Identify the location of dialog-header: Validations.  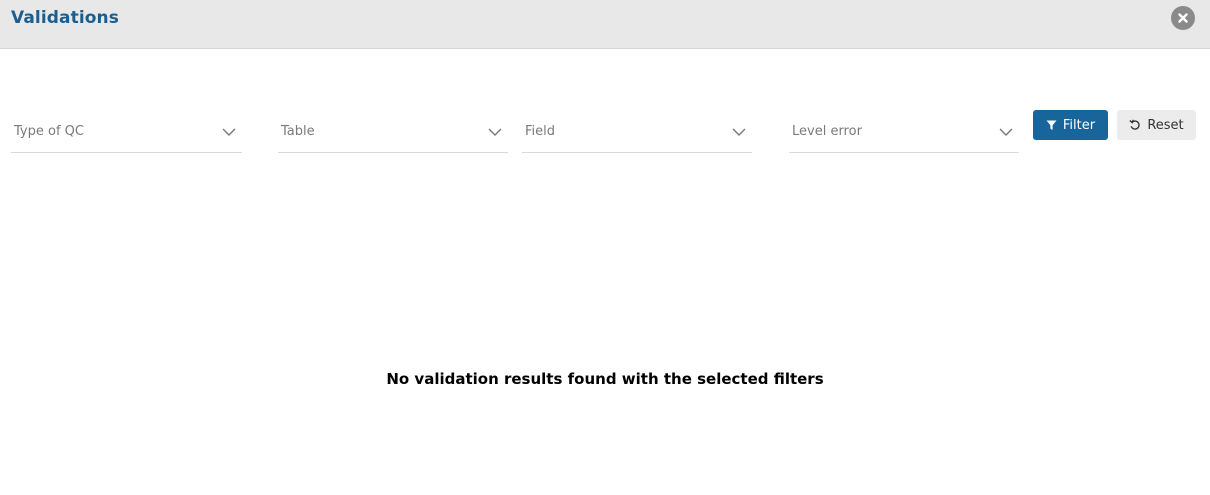
(605, 24).